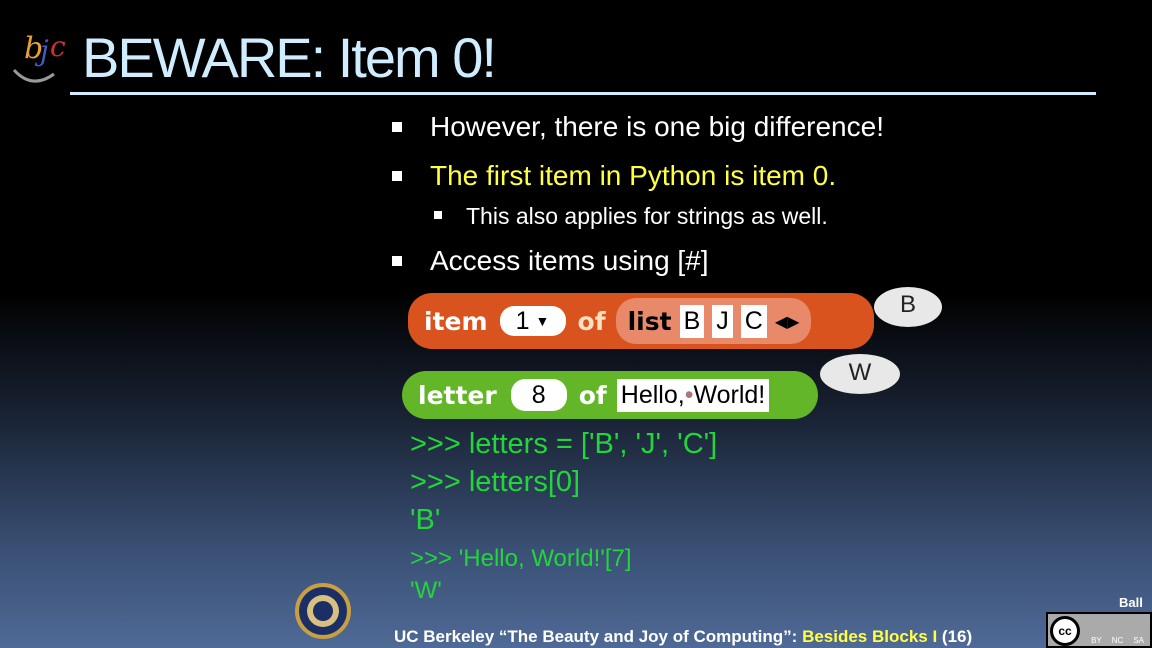 Image resolution: width=1152 pixels, height=648 pixels. Describe the element at coordinates (1065, 631) in the screenshot. I see `cc-icon: cc` at that location.